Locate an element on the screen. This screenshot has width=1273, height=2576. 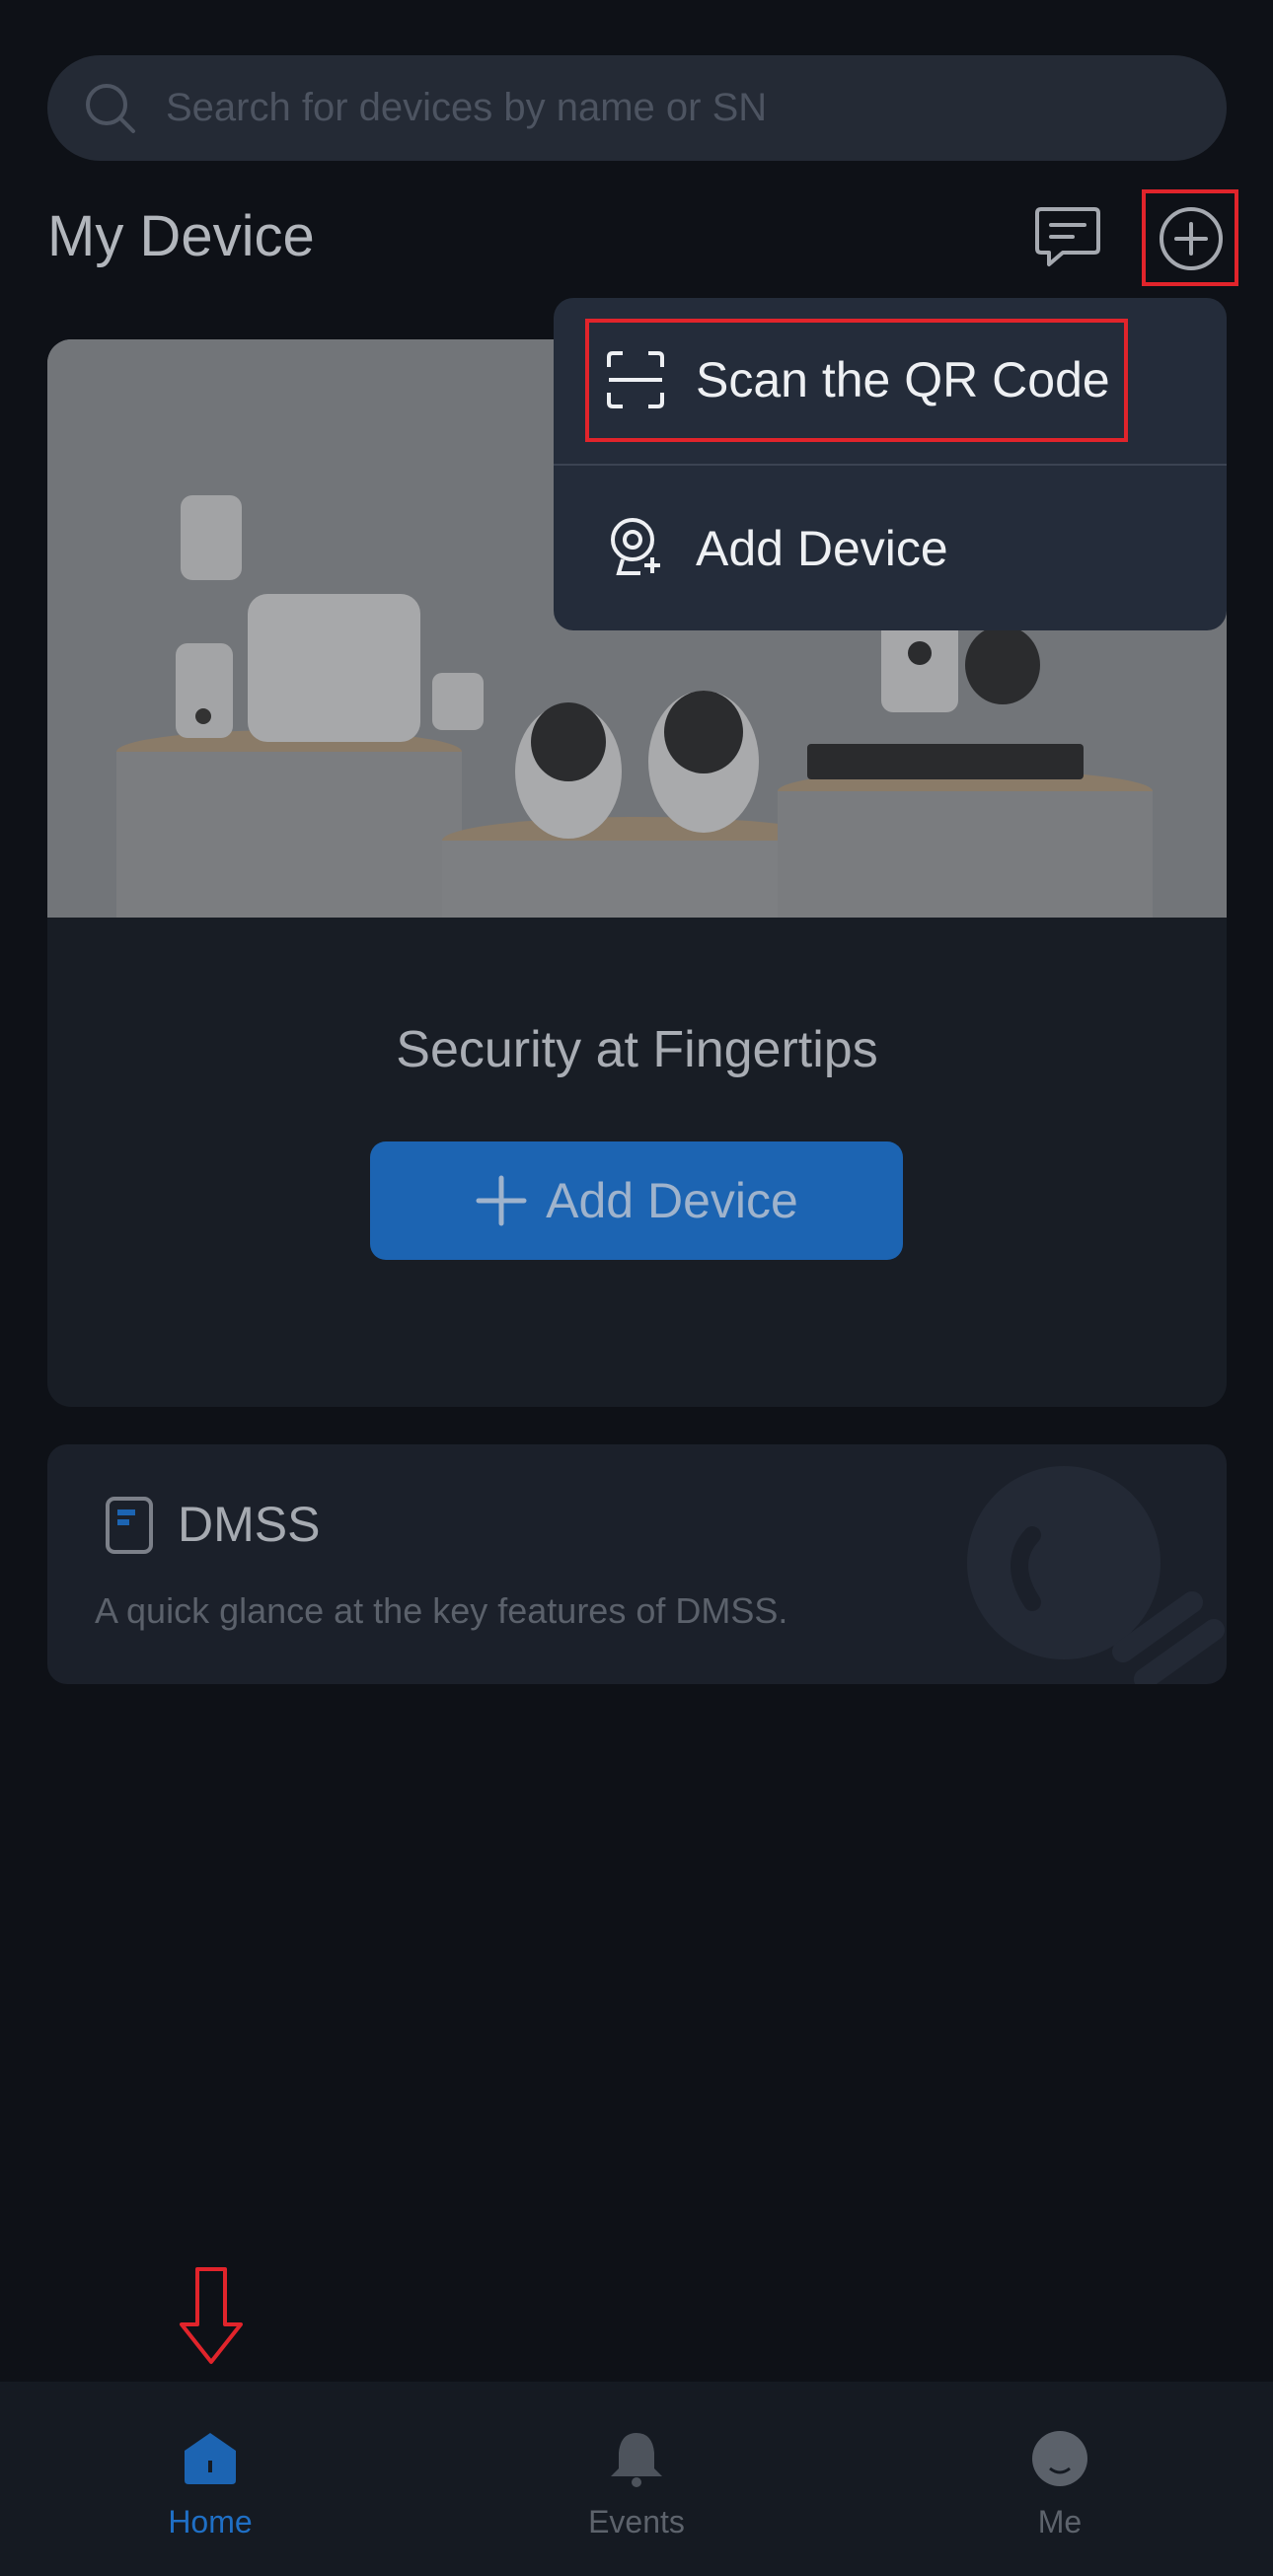
add-menu-button is located at coordinates (1190, 237).